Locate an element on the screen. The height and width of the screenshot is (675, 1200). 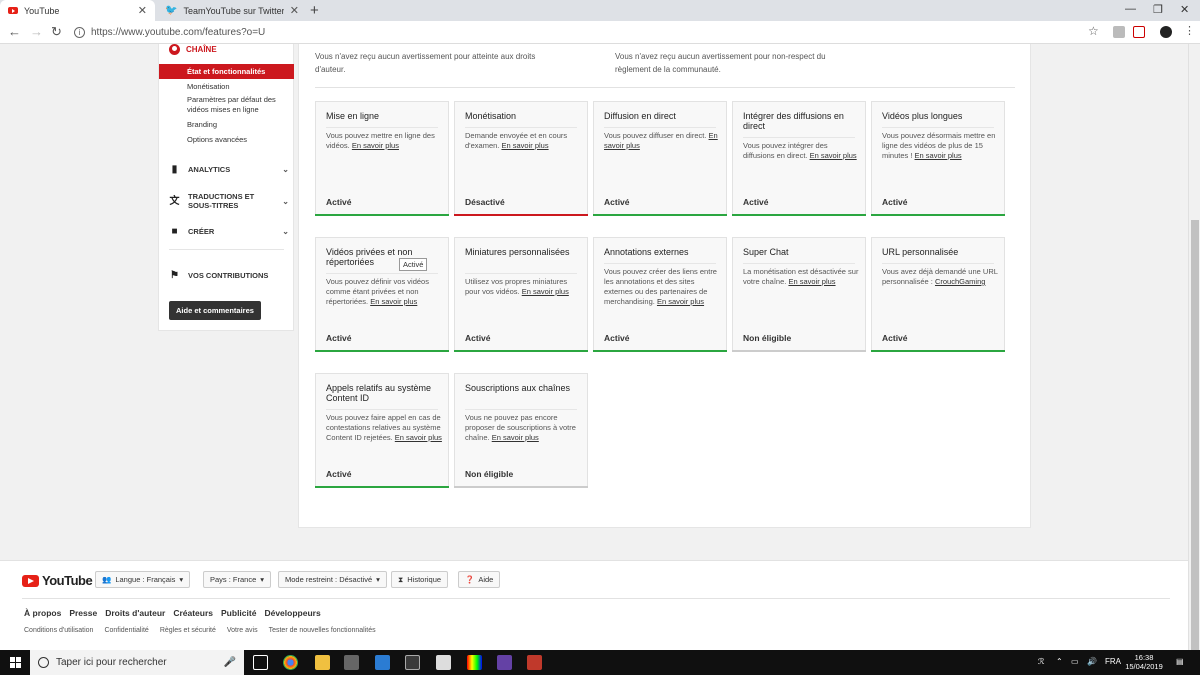
chrome-icon is located at coordinates (290, 662).